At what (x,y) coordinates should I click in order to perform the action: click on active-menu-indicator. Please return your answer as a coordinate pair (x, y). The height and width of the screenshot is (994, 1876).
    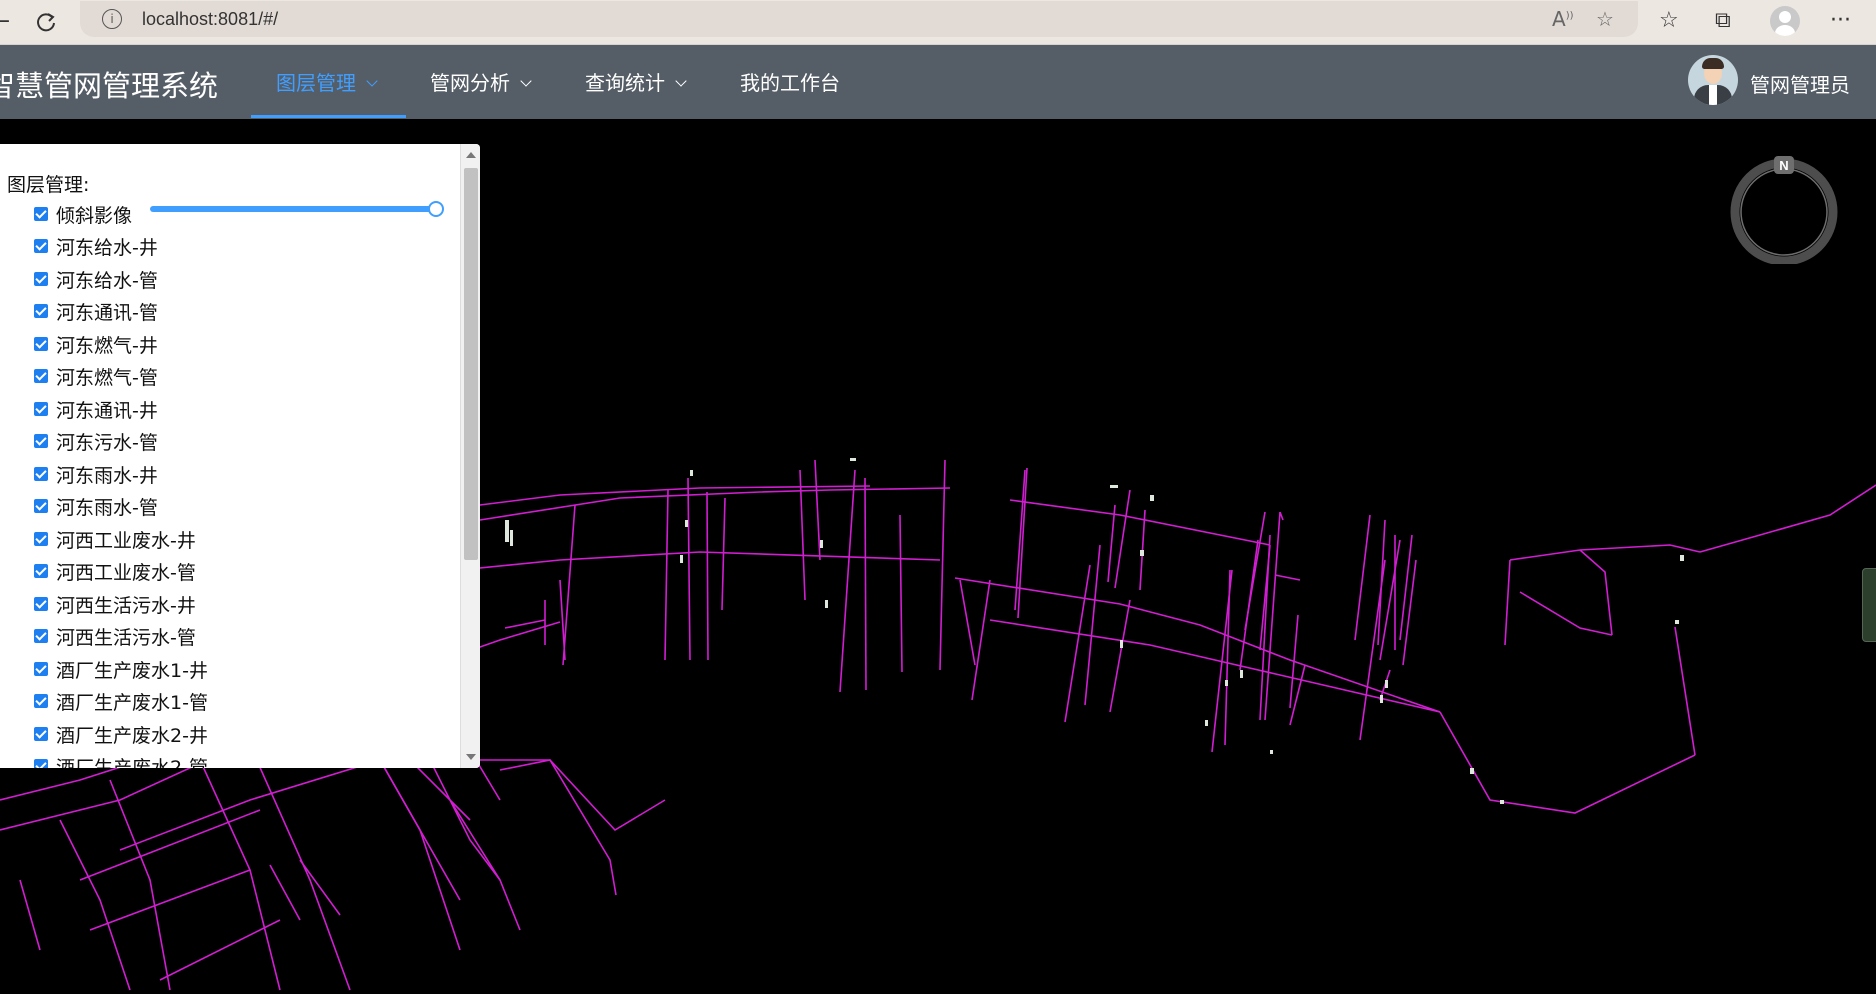
    Looking at the image, I should click on (328, 116).